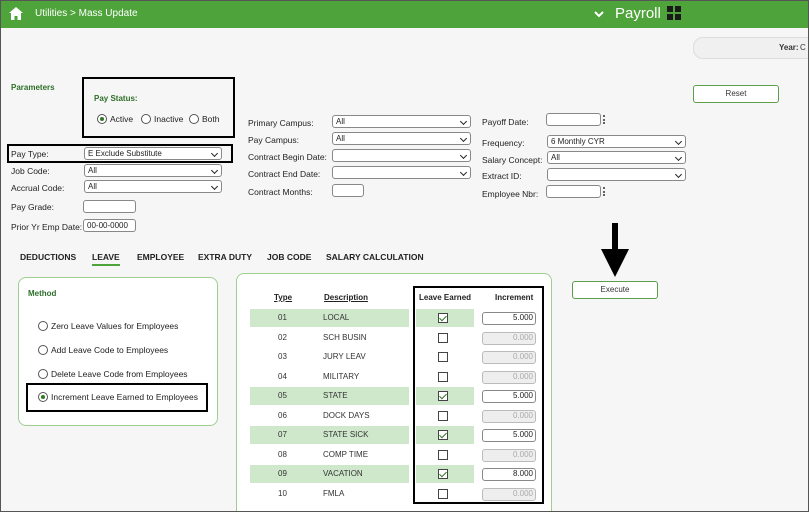 The height and width of the screenshot is (512, 809). What do you see at coordinates (615, 250) in the screenshot?
I see `arrow-down-icon` at bounding box center [615, 250].